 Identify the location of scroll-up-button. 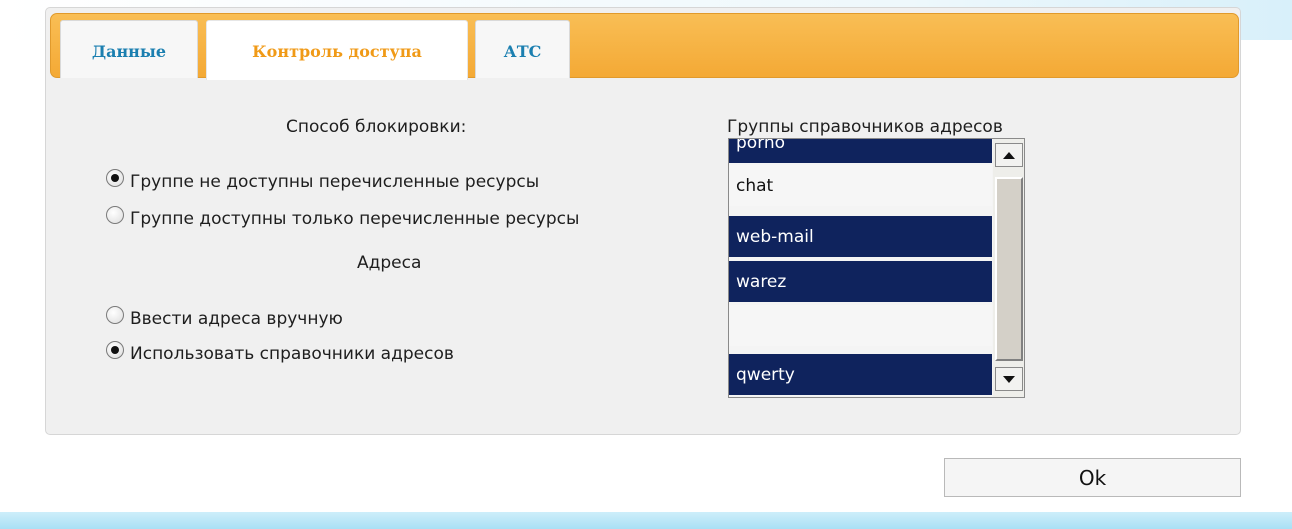
(1009, 155).